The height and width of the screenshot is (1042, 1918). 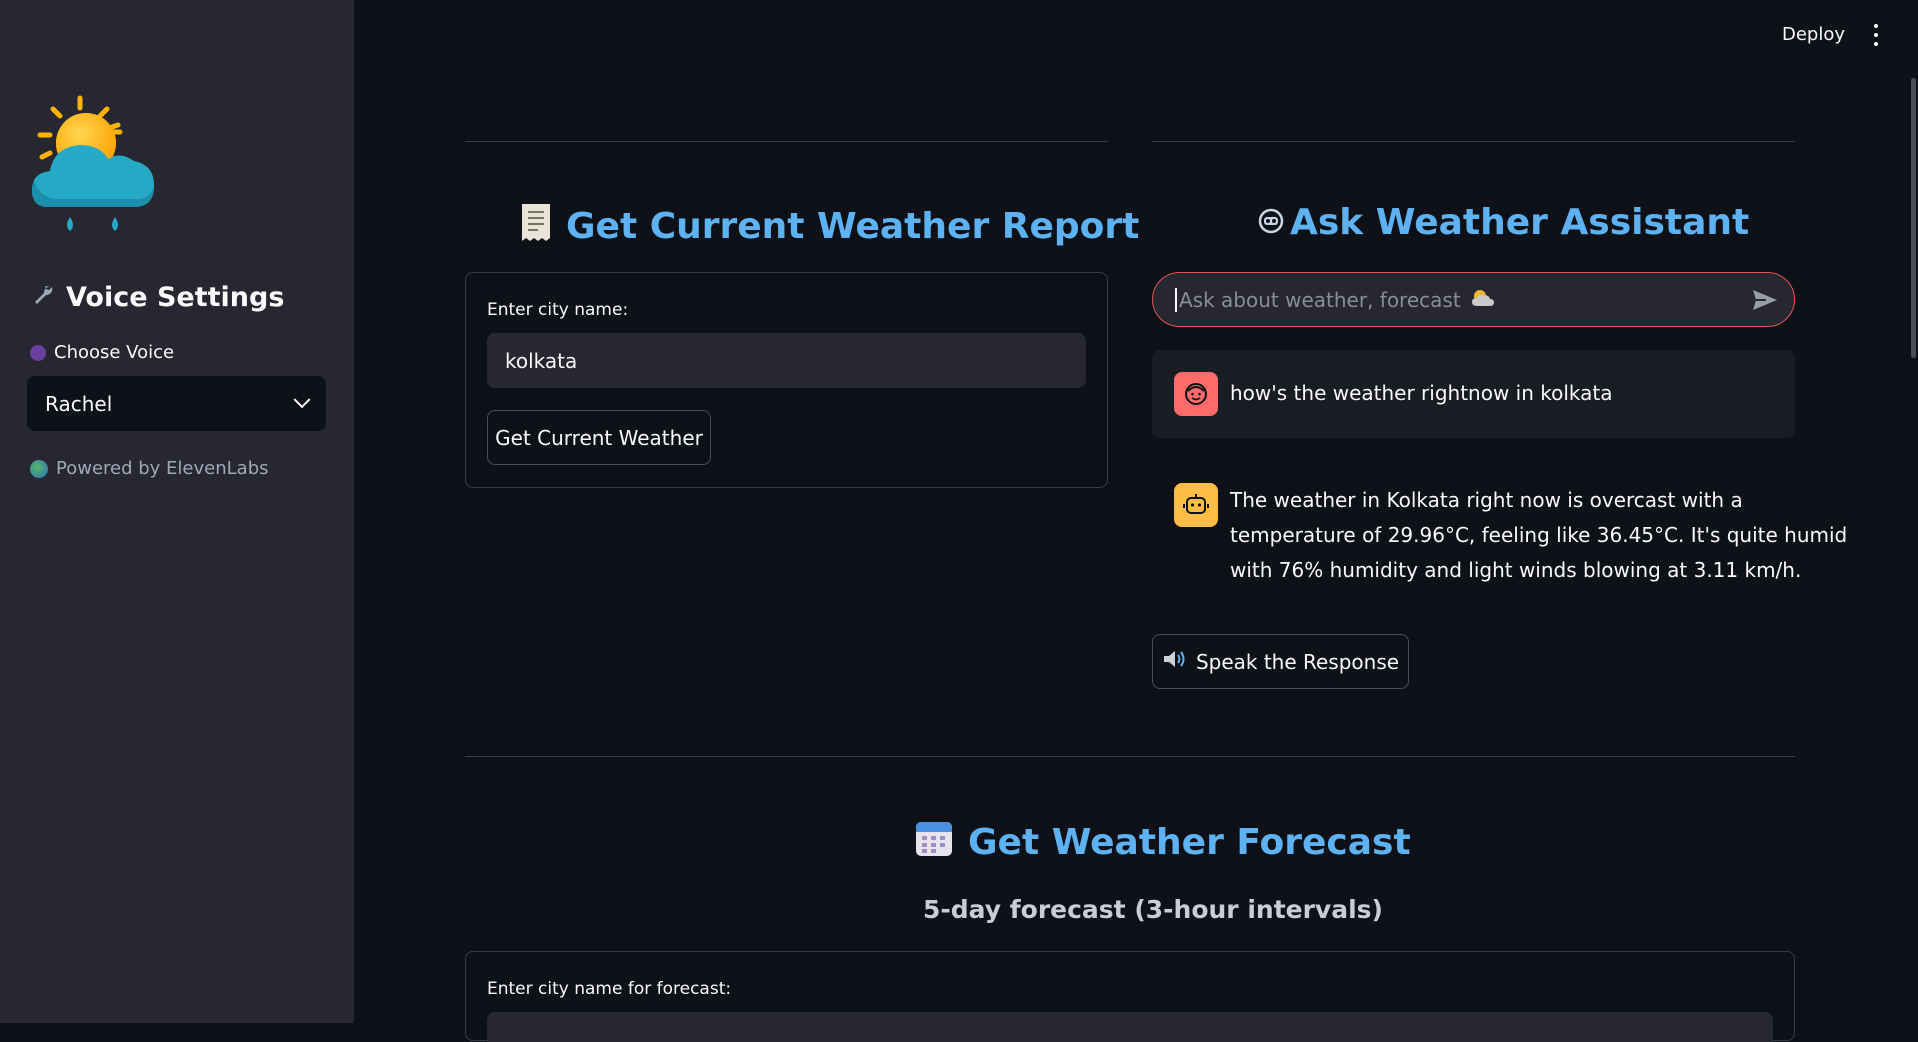 What do you see at coordinates (162, 468) in the screenshot?
I see `powered-by-text: Powered by ElevenLabs` at bounding box center [162, 468].